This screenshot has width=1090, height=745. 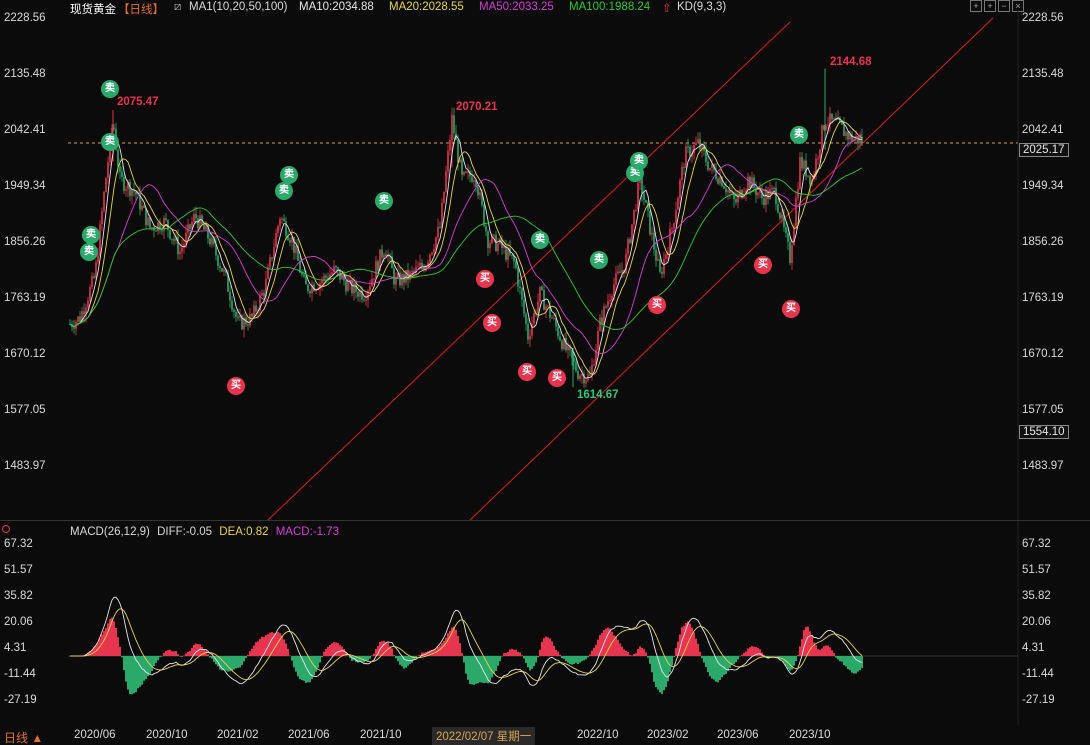 What do you see at coordinates (545, 520) in the screenshot?
I see `panel-divider` at bounding box center [545, 520].